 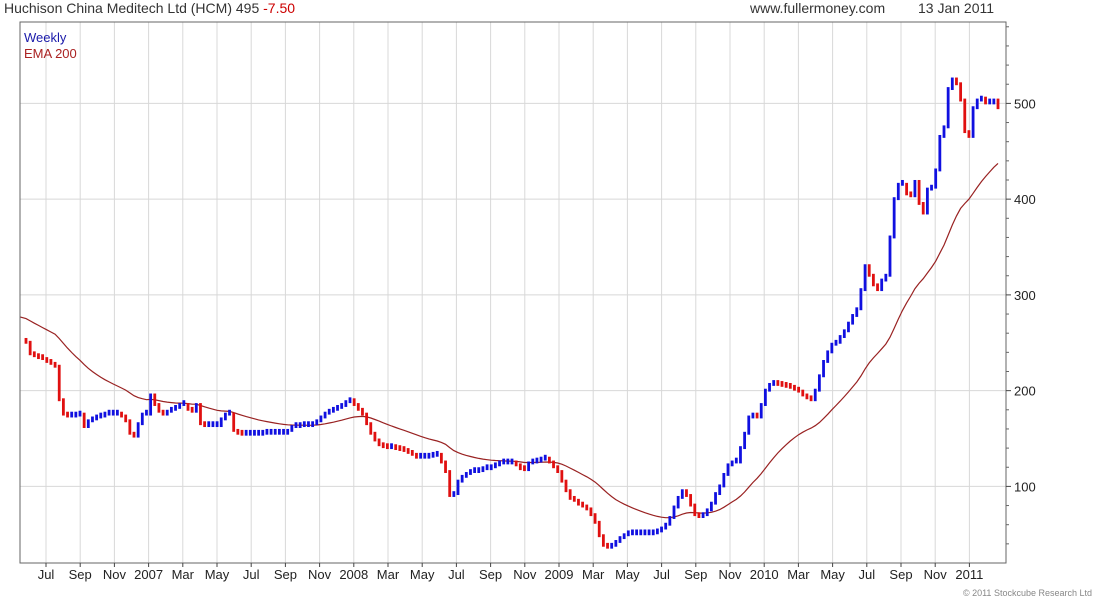 What do you see at coordinates (353, 574) in the screenshot?
I see `x-tick-label: 2008` at bounding box center [353, 574].